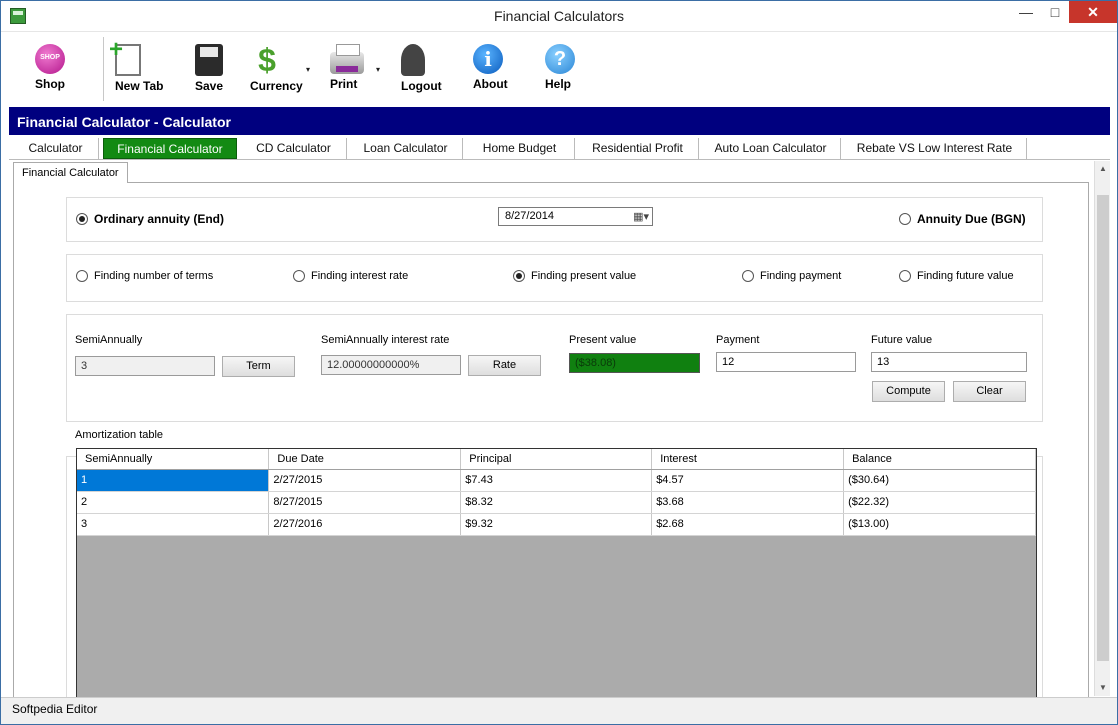 Image resolution: width=1118 pixels, height=725 pixels. I want to click on tab-auto-loan-calculator: Auto Loan Calculator, so click(771, 148).